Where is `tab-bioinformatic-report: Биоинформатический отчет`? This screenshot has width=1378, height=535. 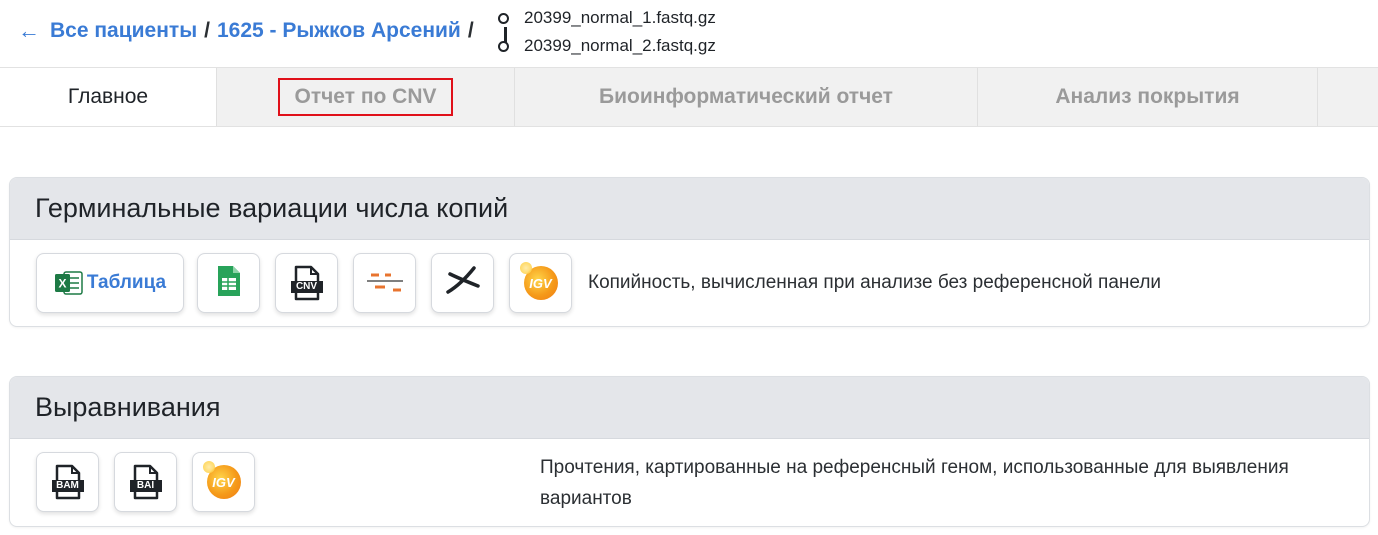
tab-bioinformatic-report: Биоинформатический отчет is located at coordinates (746, 97).